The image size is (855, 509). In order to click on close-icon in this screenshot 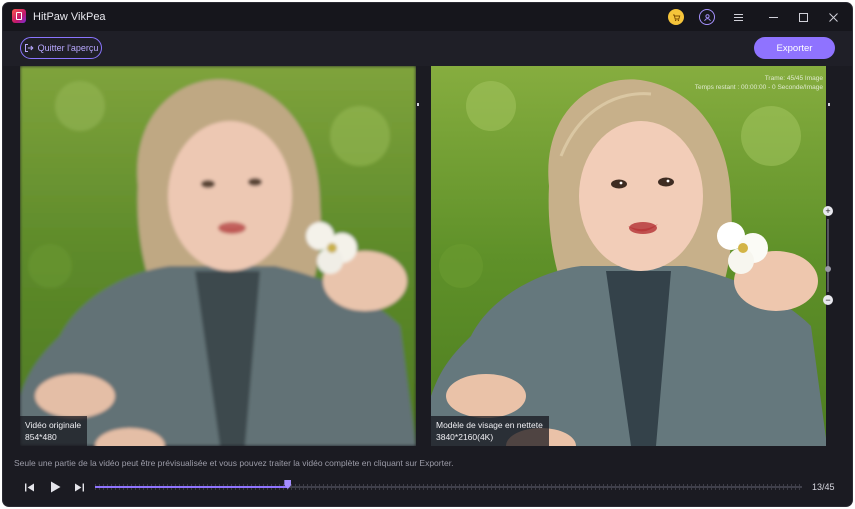, I will do `click(833, 17)`.